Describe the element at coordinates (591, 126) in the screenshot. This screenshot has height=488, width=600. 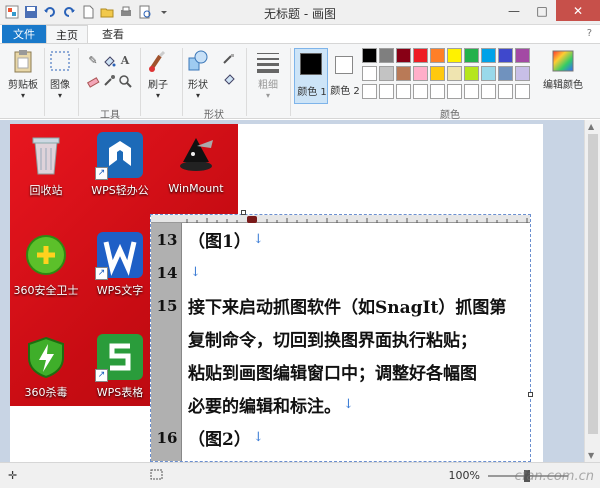
I see `scroll-up-icon: ▲` at that location.